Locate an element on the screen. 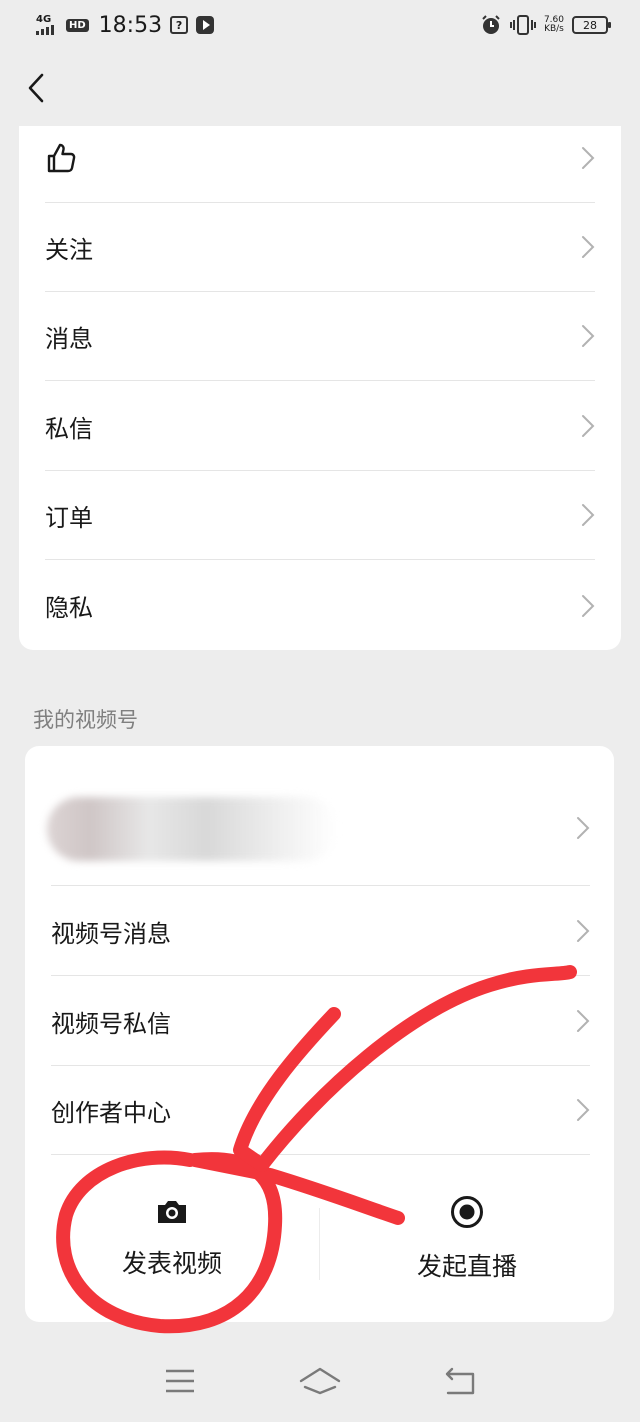 The image size is (640, 1422). thumbs-up-icon is located at coordinates (61, 158).